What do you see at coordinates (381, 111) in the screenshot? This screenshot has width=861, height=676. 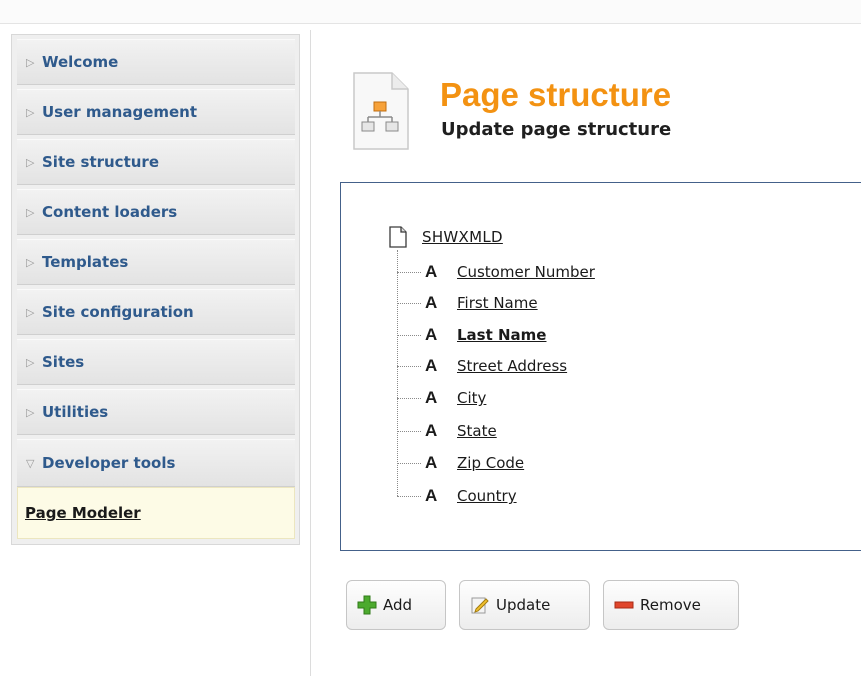 I see `page-structure-icon` at bounding box center [381, 111].